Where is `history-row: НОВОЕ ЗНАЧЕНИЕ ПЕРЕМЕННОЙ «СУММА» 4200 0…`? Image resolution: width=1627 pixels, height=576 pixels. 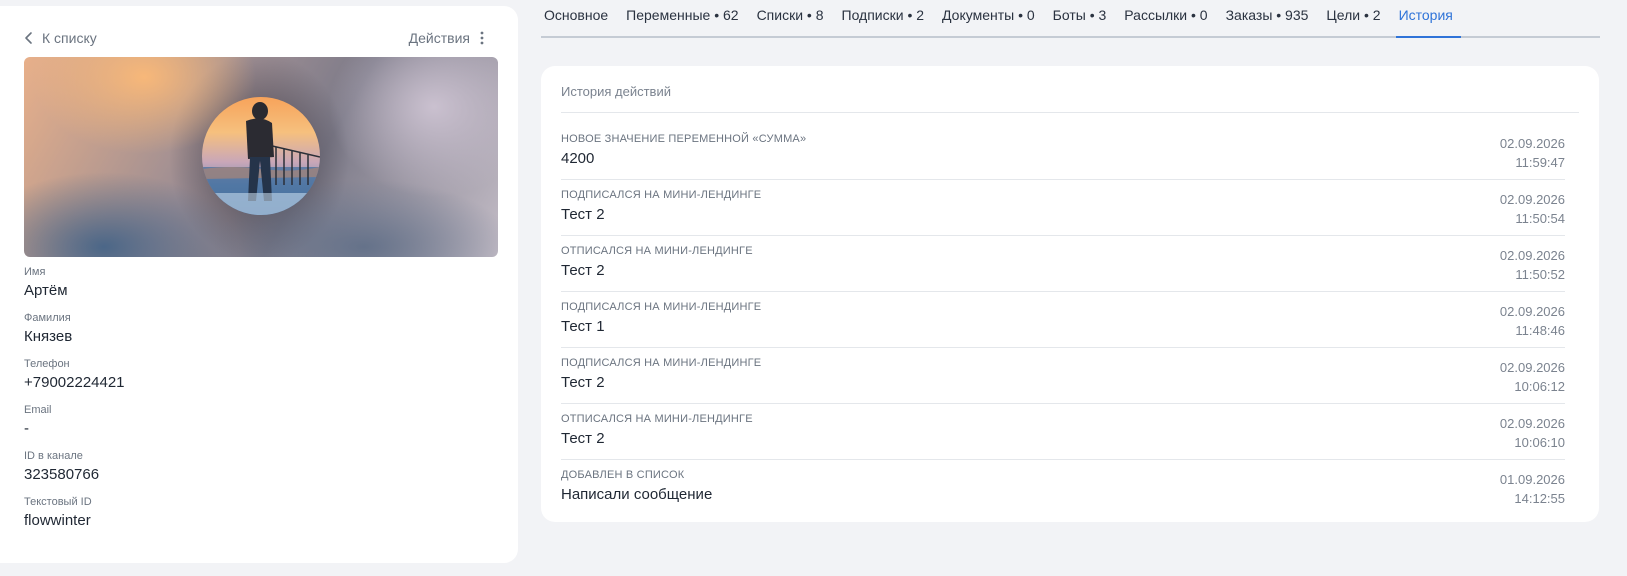 history-row: НОВОЕ ЗНАЧЕНИЕ ПЕРЕМЕННОЙ «СУММА» 4200 0… is located at coordinates (1063, 152).